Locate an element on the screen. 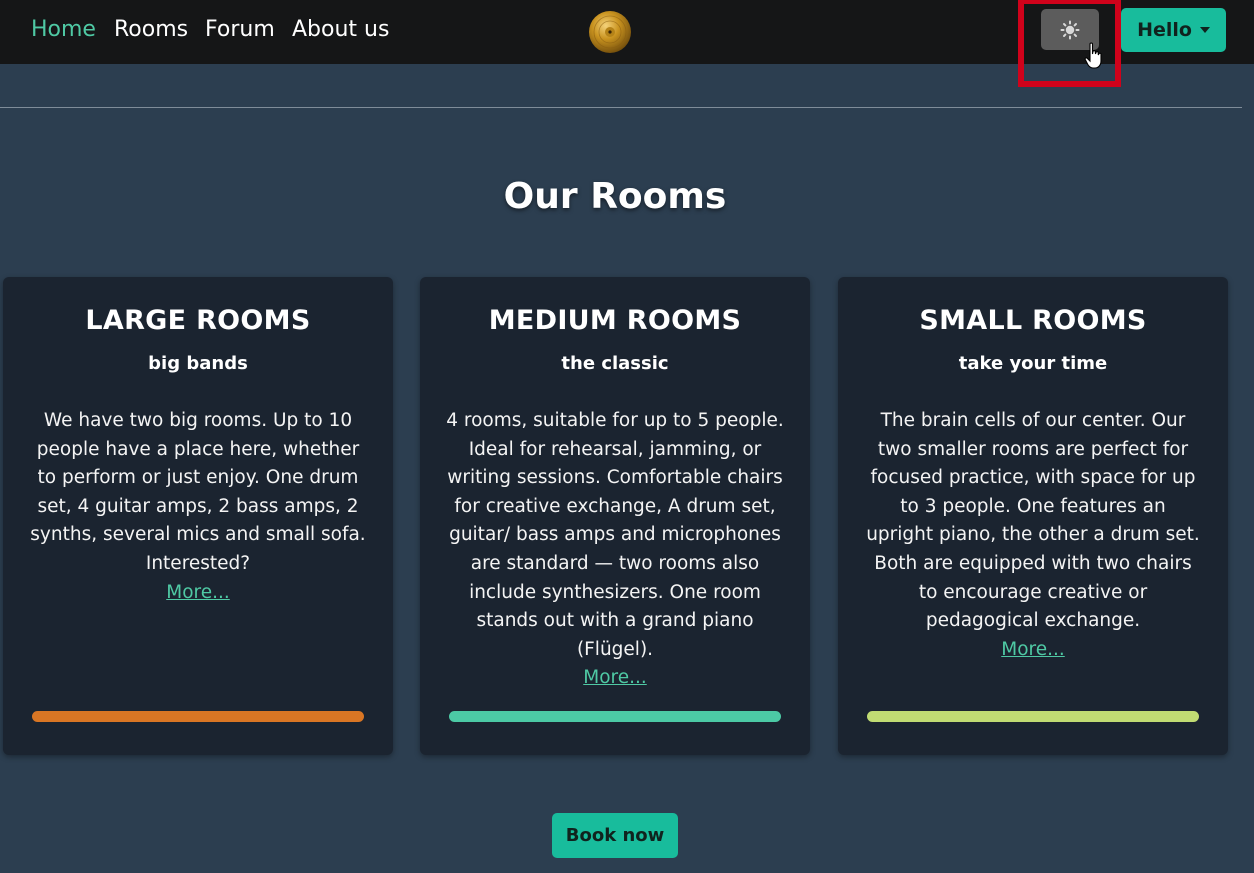 This screenshot has height=873, width=1254. theme-toggle-button is located at coordinates (1070, 29).